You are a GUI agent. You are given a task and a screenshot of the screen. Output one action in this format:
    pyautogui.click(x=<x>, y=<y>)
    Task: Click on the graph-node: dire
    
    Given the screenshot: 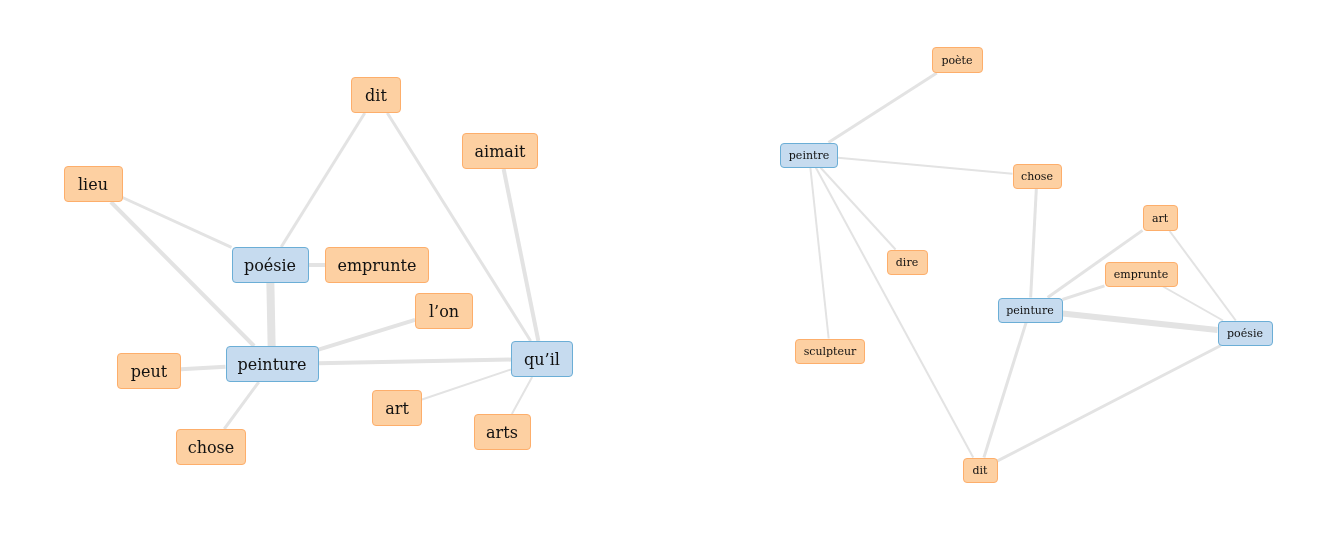 What is the action you would take?
    pyautogui.click(x=907, y=262)
    